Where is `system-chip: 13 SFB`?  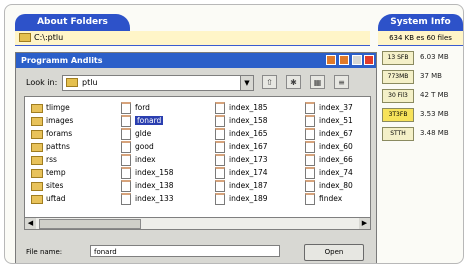 system-chip: 13 SFB is located at coordinates (398, 58).